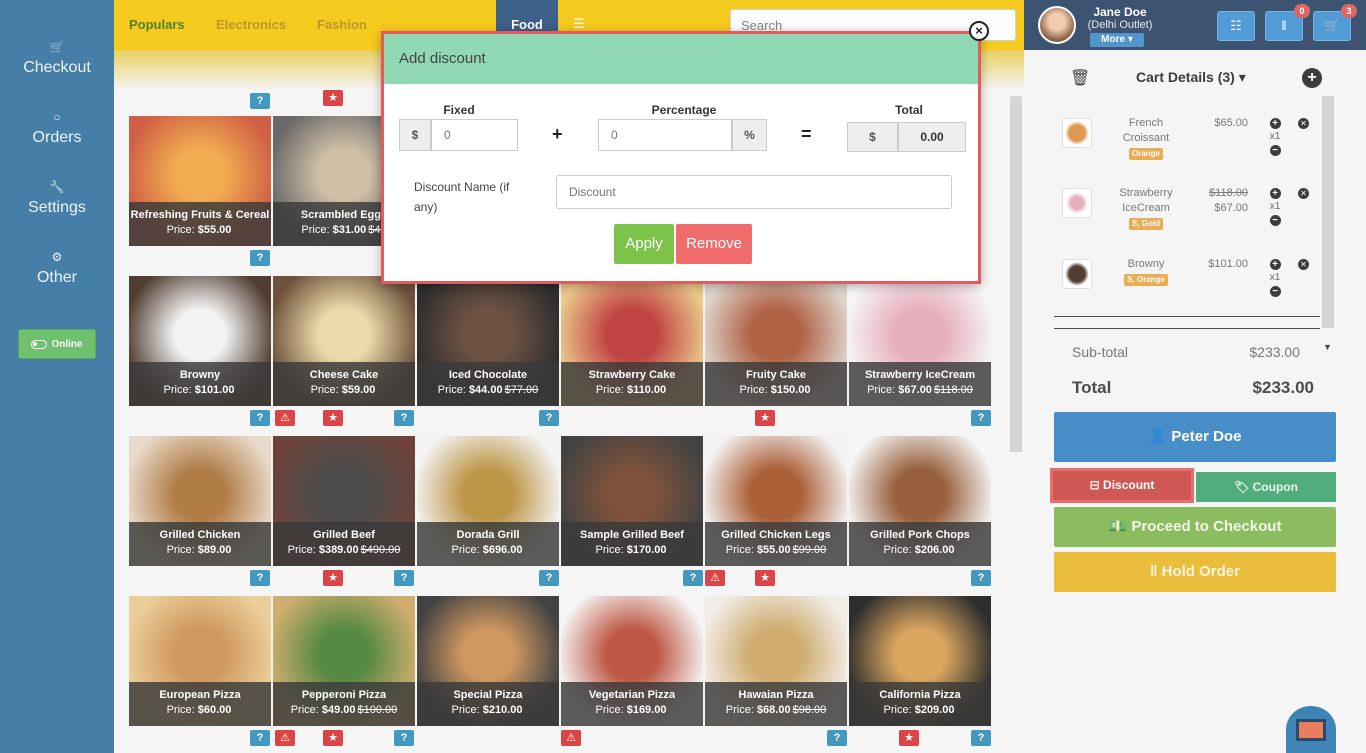 The width and height of the screenshot is (1366, 753). Describe the element at coordinates (754, 192) in the screenshot. I see `discount-name-input` at that location.